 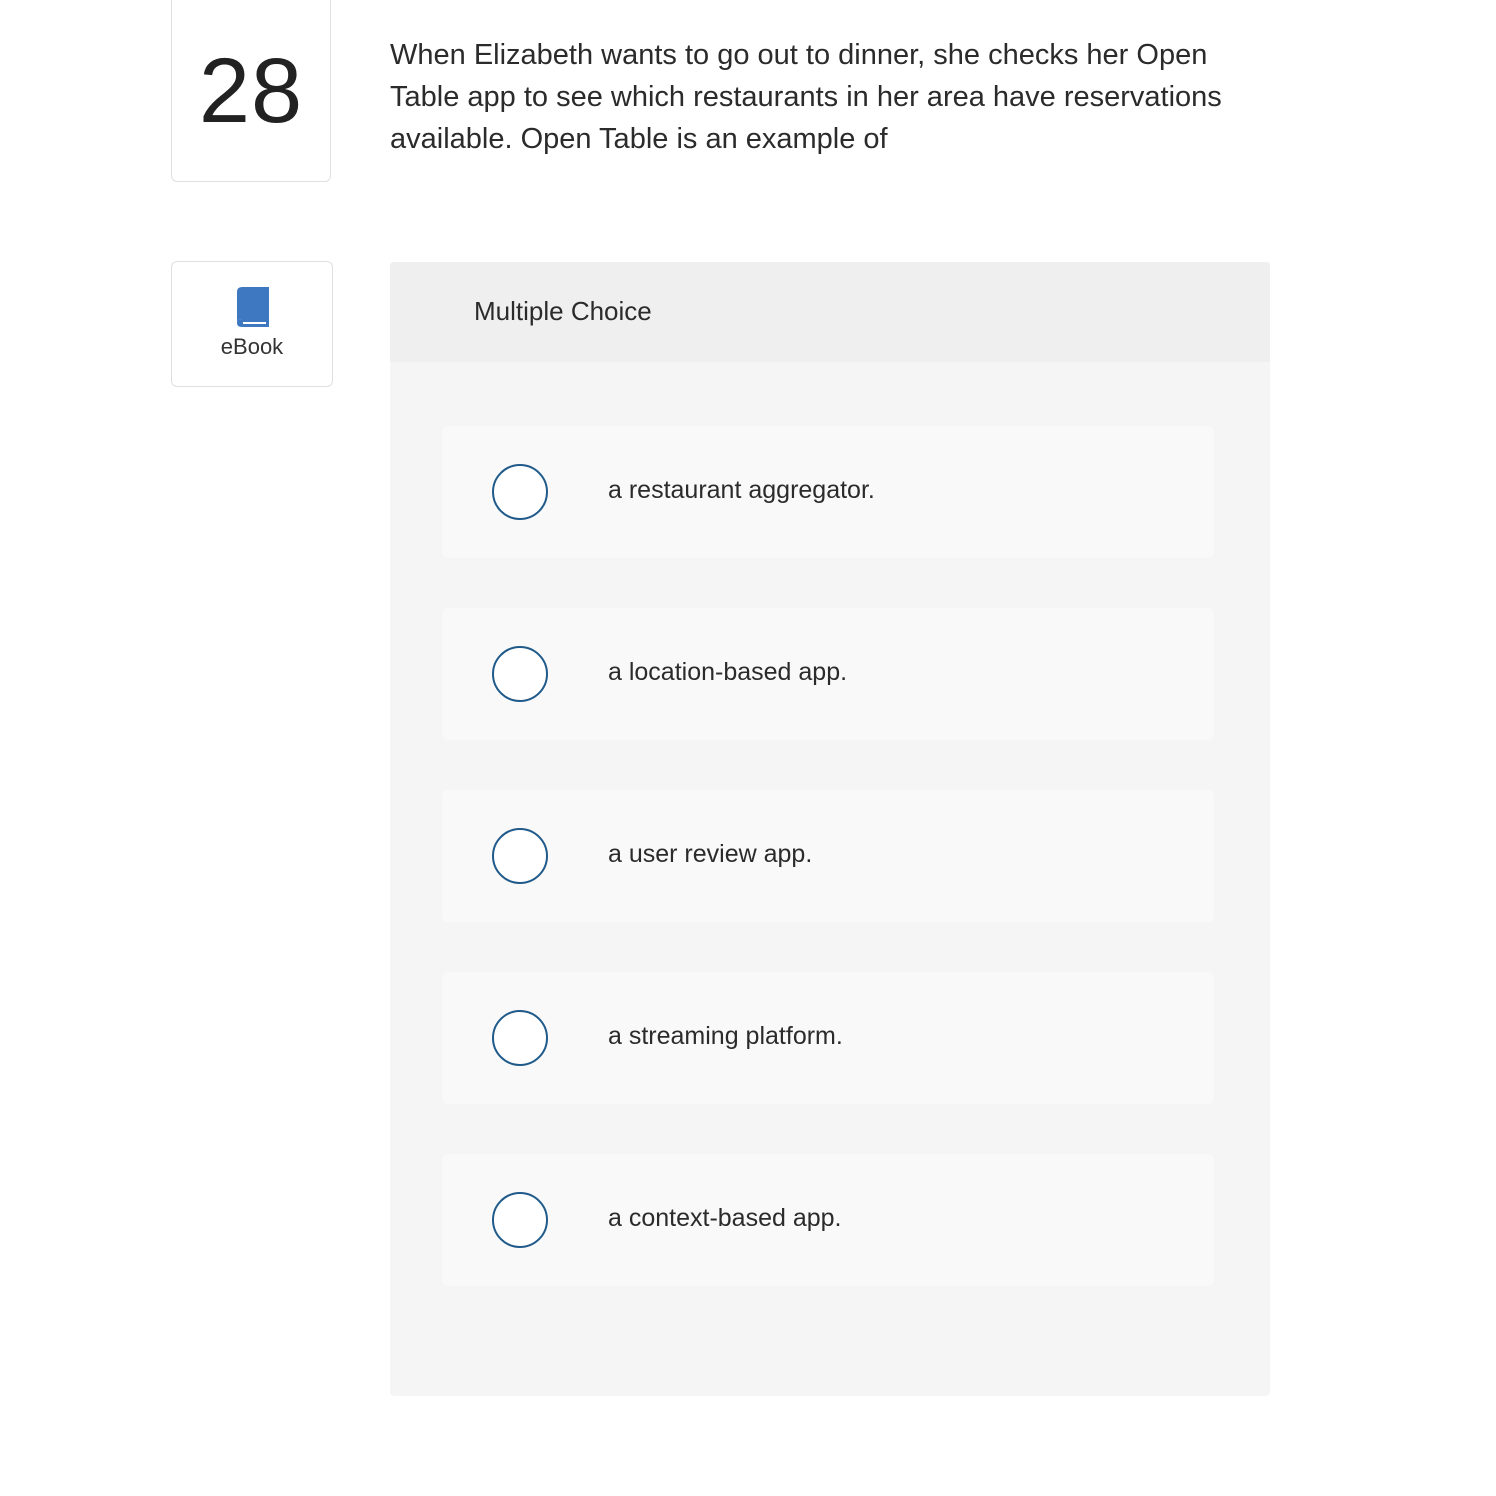 What do you see at coordinates (725, 1036) in the screenshot?
I see `answer-option-label: a streaming platform.` at bounding box center [725, 1036].